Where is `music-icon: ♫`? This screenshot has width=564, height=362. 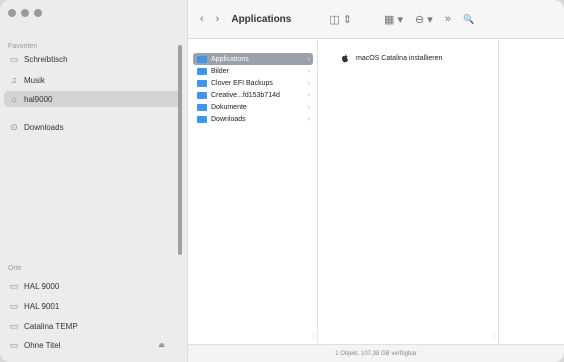
music-icon: ♫ is located at coordinates (14, 80).